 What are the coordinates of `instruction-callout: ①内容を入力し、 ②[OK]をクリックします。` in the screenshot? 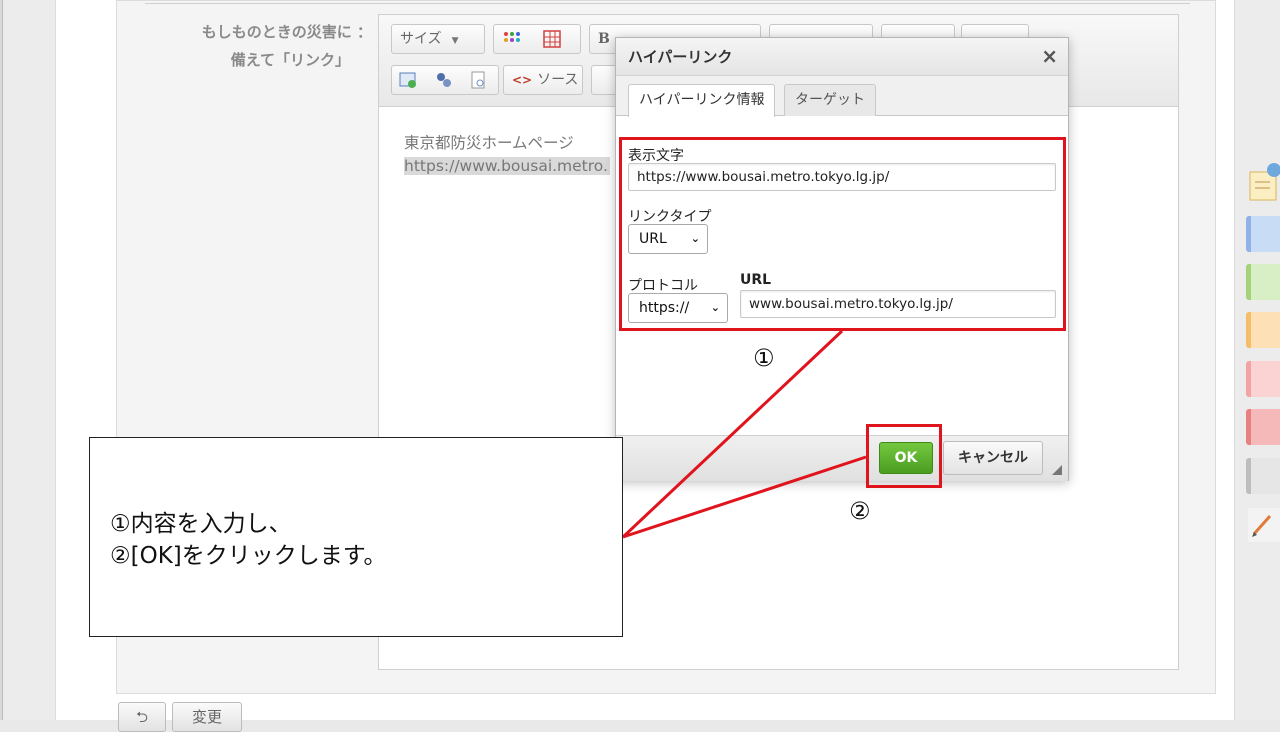 It's located at (356, 537).